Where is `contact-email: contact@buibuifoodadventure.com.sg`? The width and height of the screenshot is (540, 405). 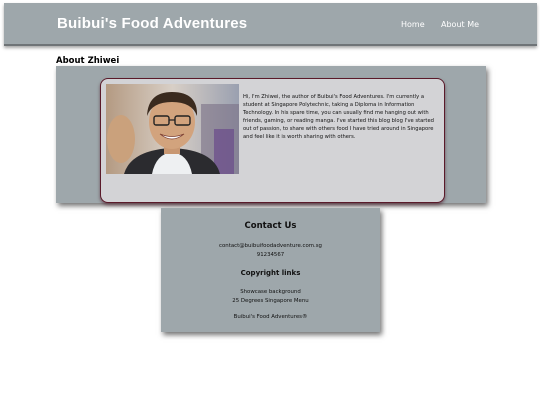 contact-email: contact@buibuifoodadventure.com.sg is located at coordinates (270, 246).